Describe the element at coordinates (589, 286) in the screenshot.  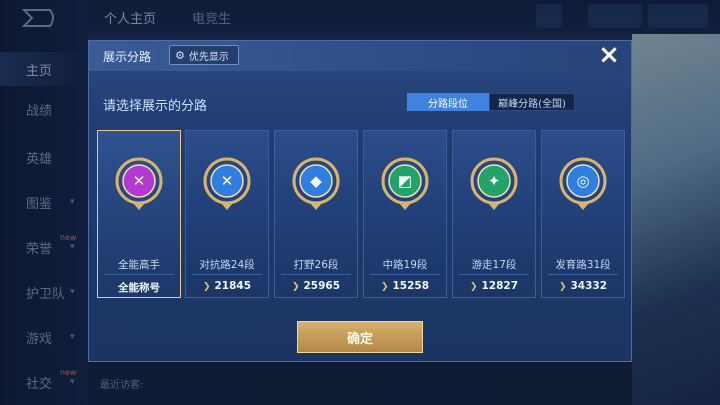
I see `lane-card-stat-value: 34332` at that location.